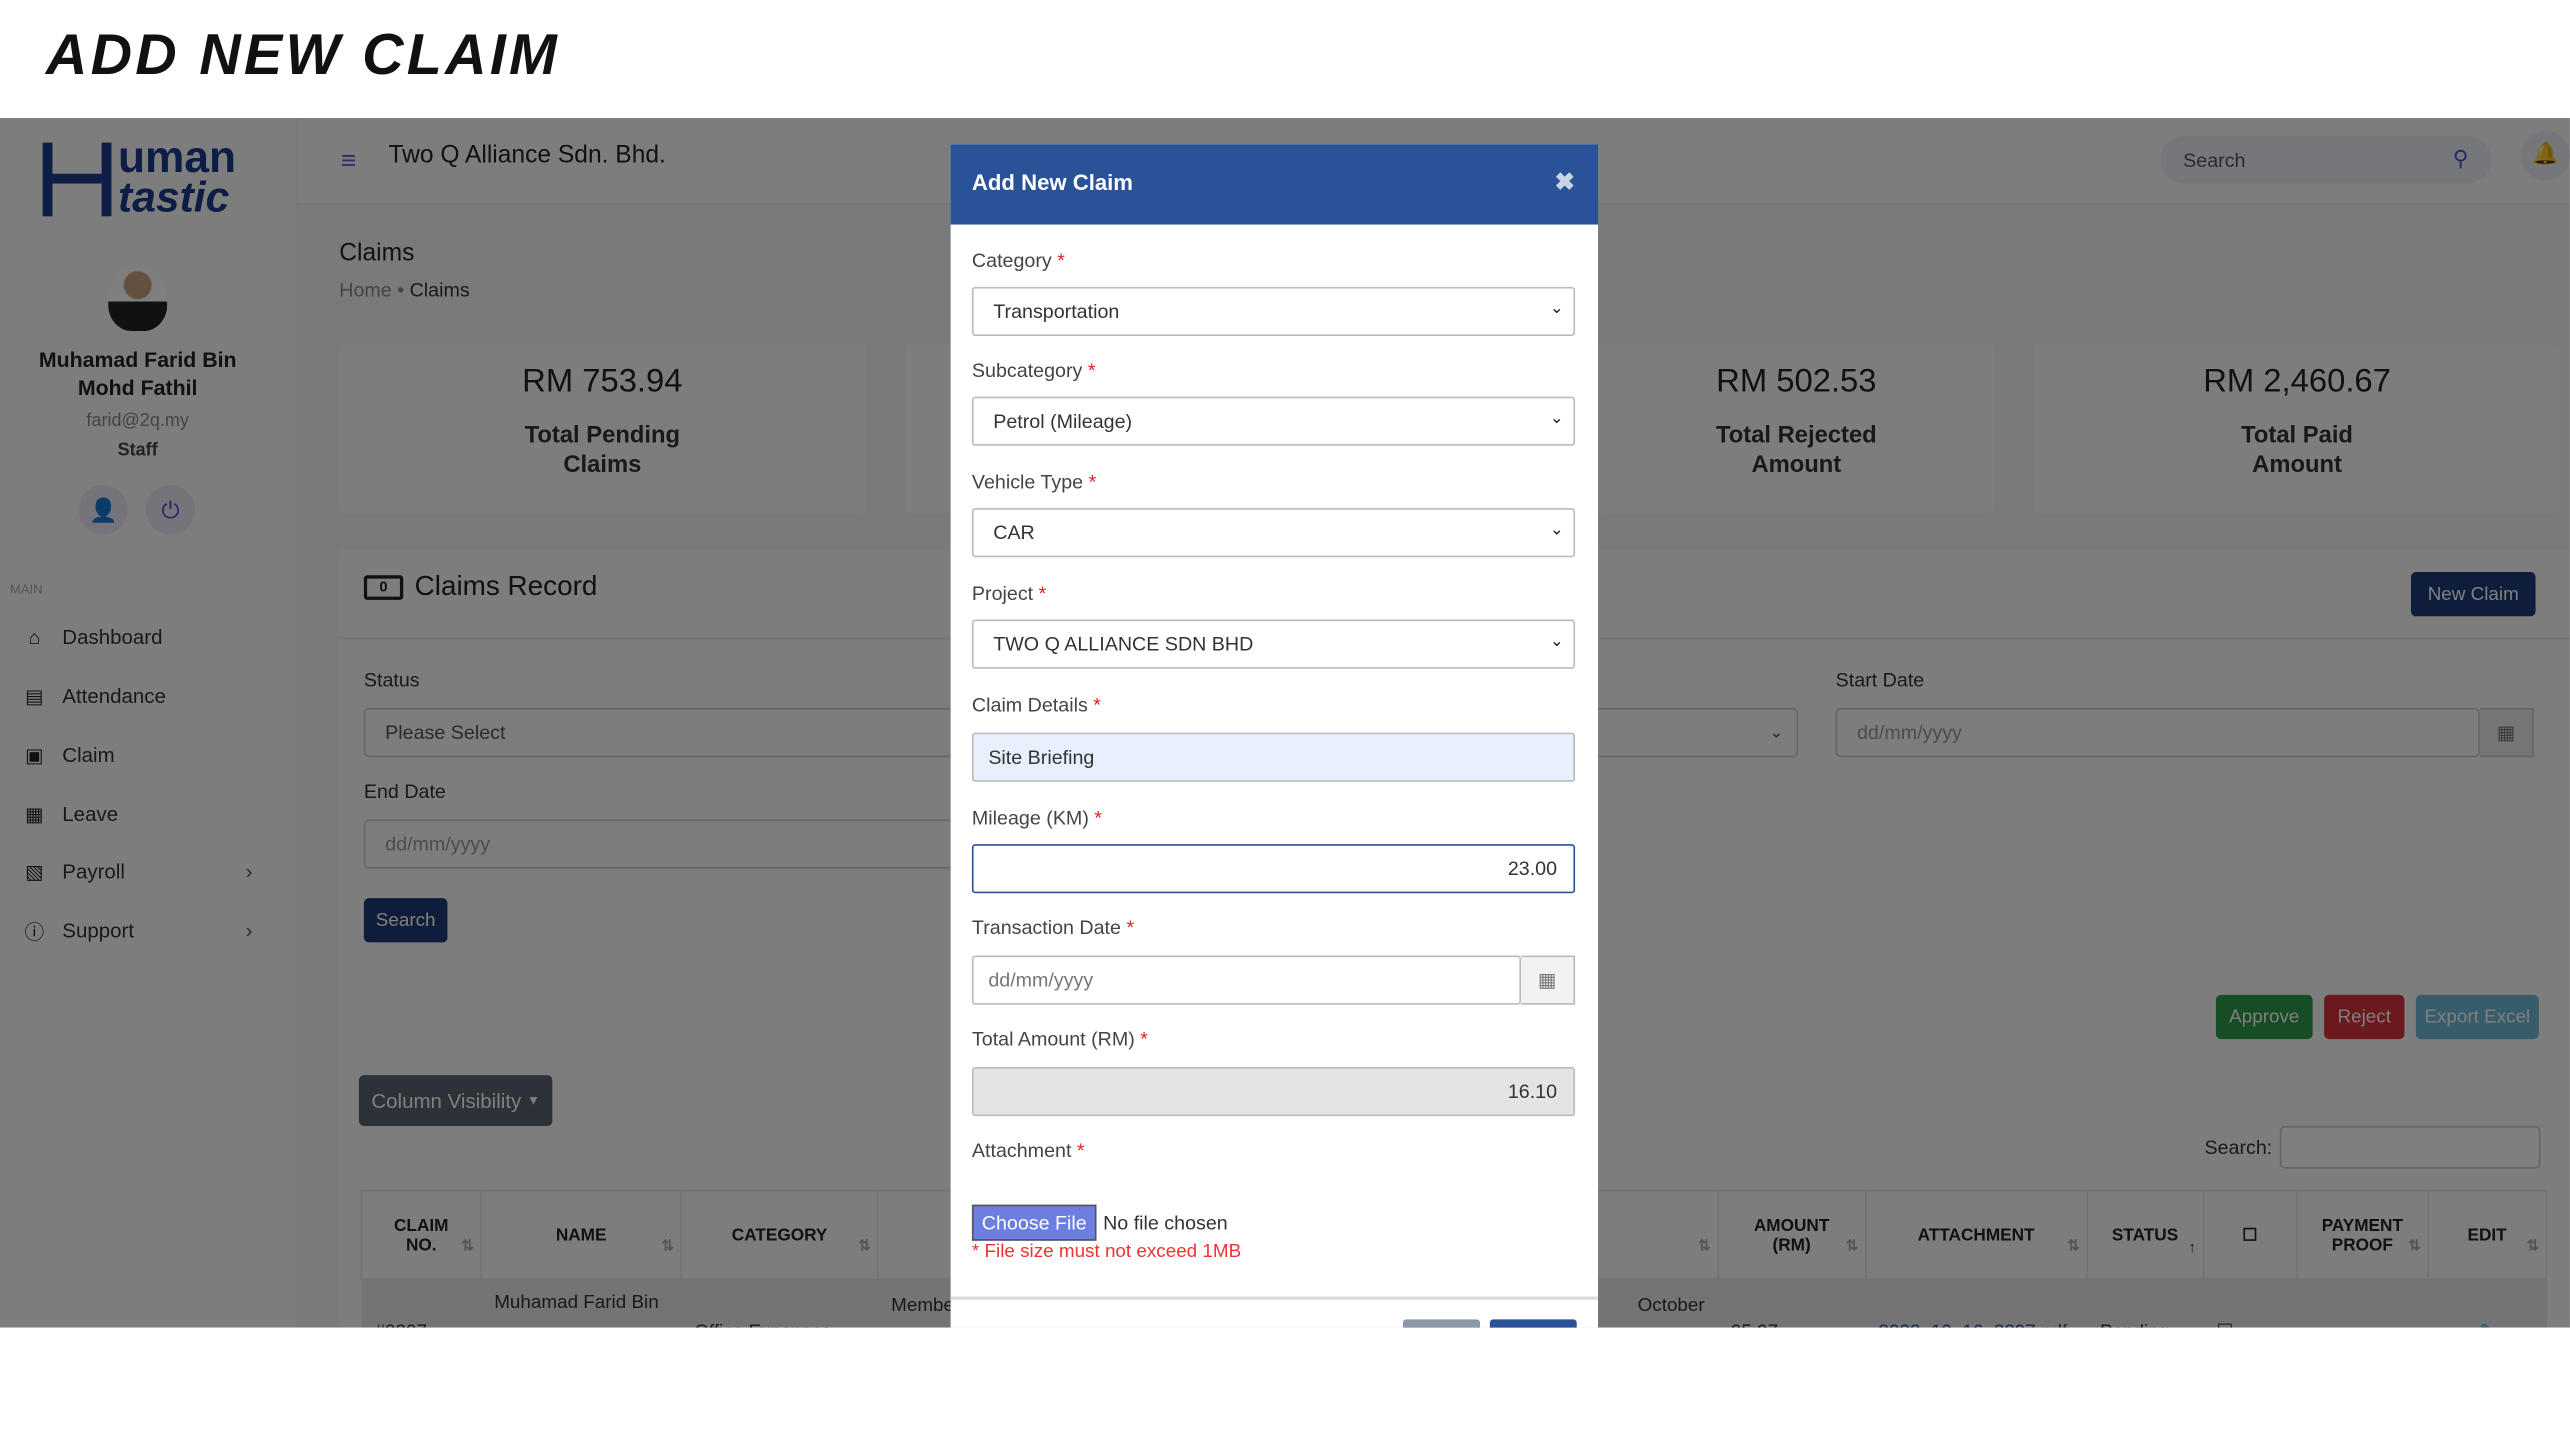 The height and width of the screenshot is (1436, 2570). What do you see at coordinates (1274, 1298) in the screenshot?
I see `modal-footer-divider` at bounding box center [1274, 1298].